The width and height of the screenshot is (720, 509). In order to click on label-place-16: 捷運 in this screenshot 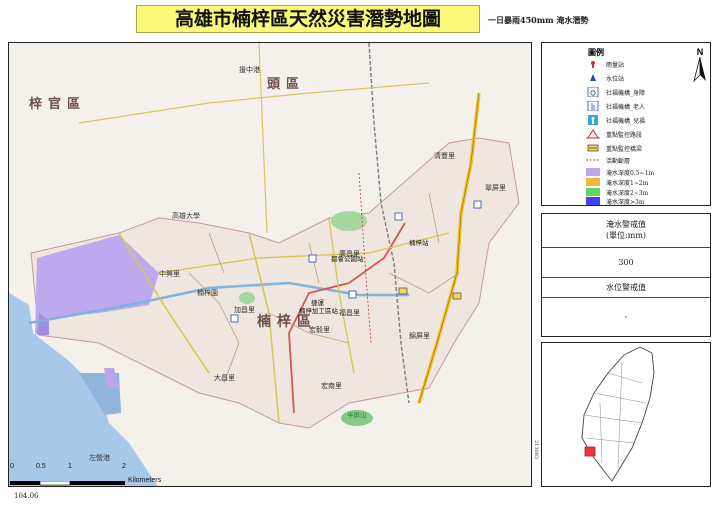, I will do `click(317, 303)`.